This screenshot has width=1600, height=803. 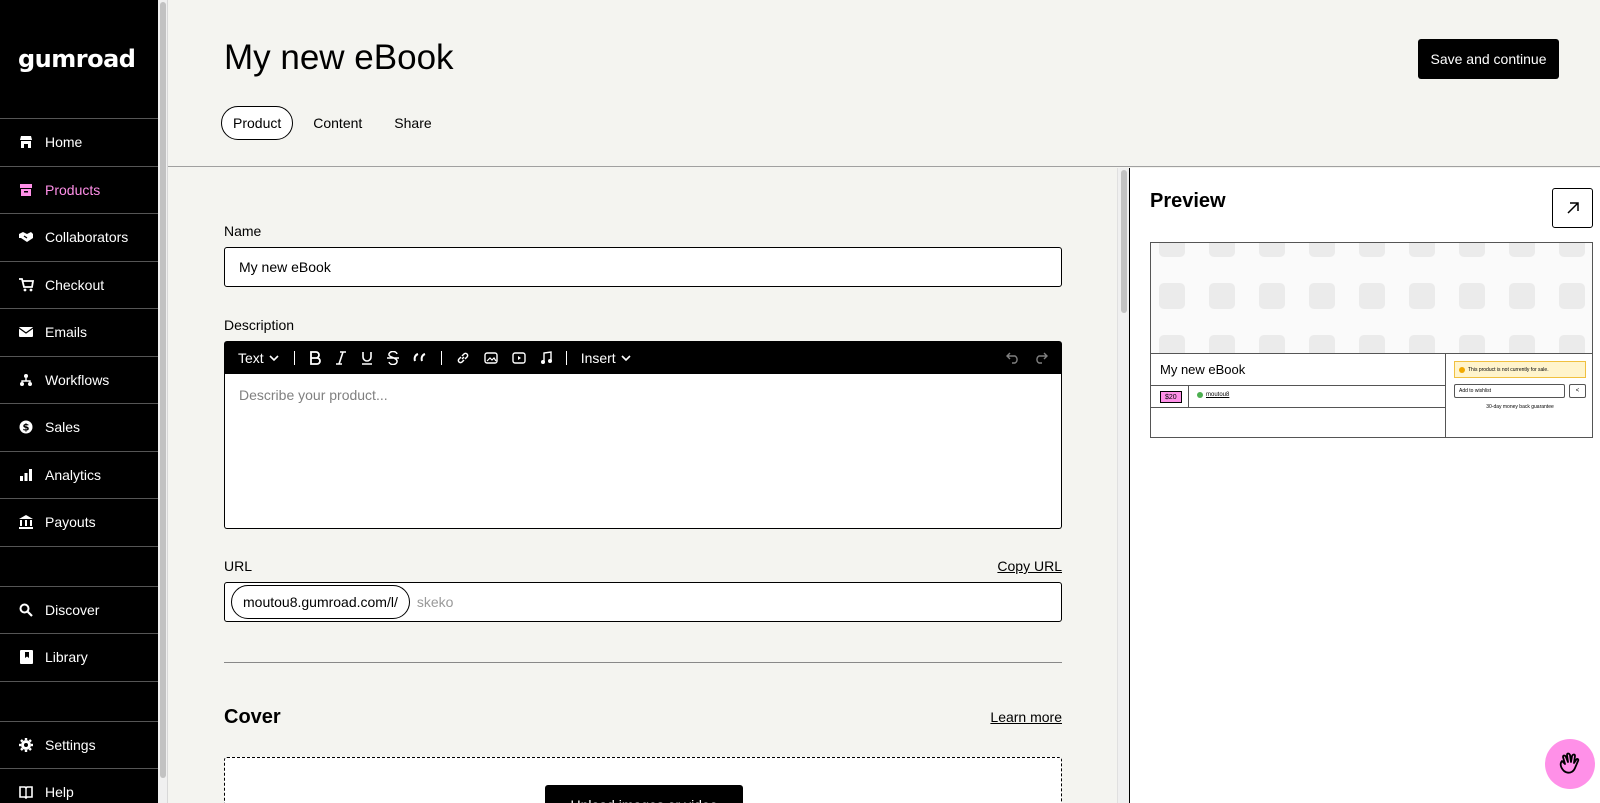 I want to click on gear-icon, so click(x=26, y=745).